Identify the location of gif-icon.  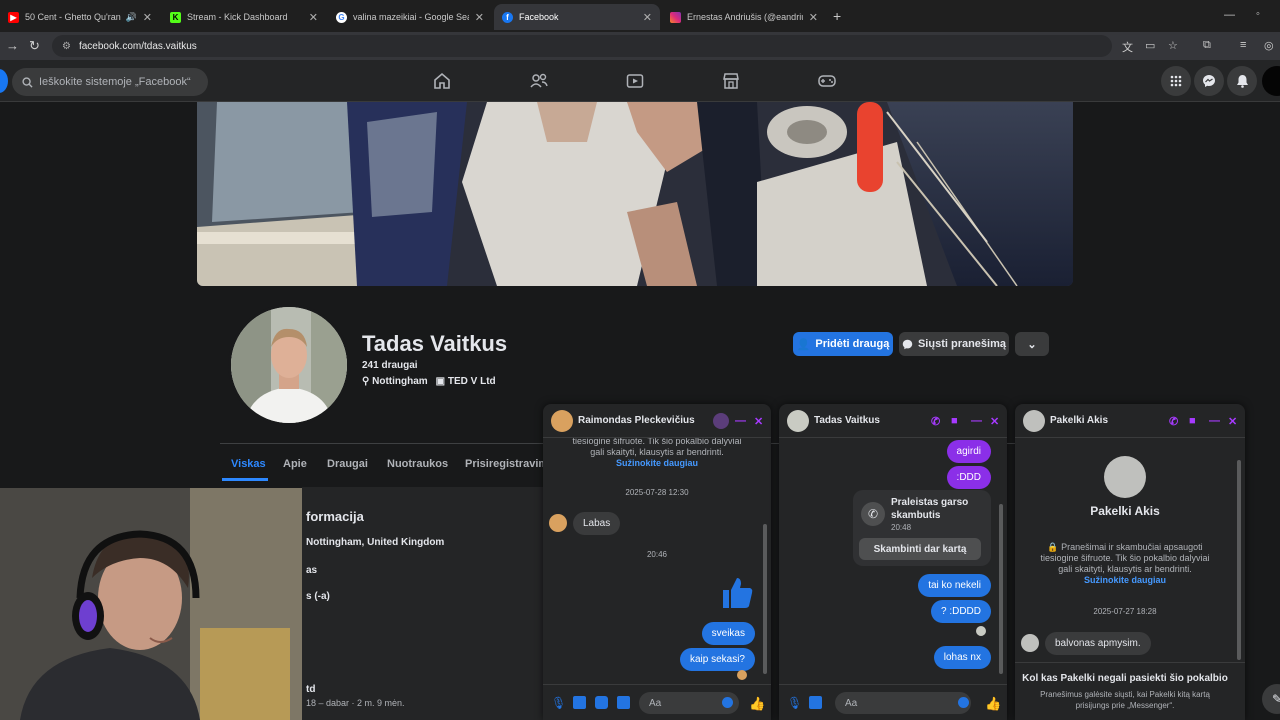
(623, 702).